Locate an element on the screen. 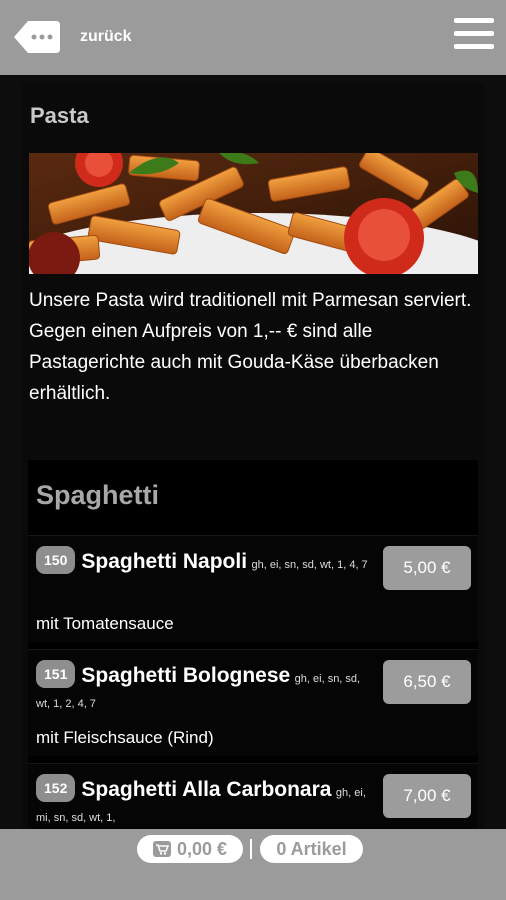 The height and width of the screenshot is (900, 506). cart-total: 0,00 € is located at coordinates (202, 848).